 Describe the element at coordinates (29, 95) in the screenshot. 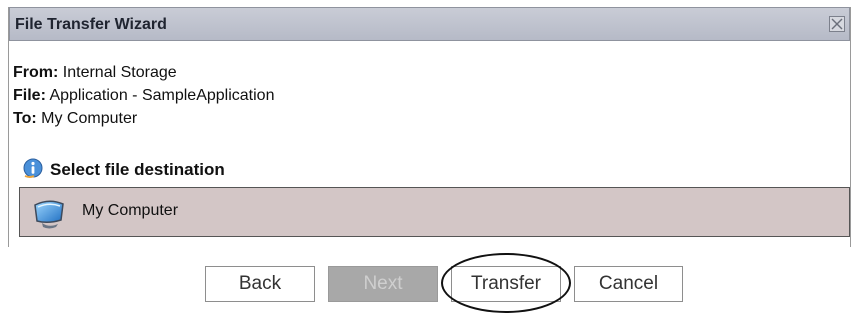

I see `file-label: File:` at that location.